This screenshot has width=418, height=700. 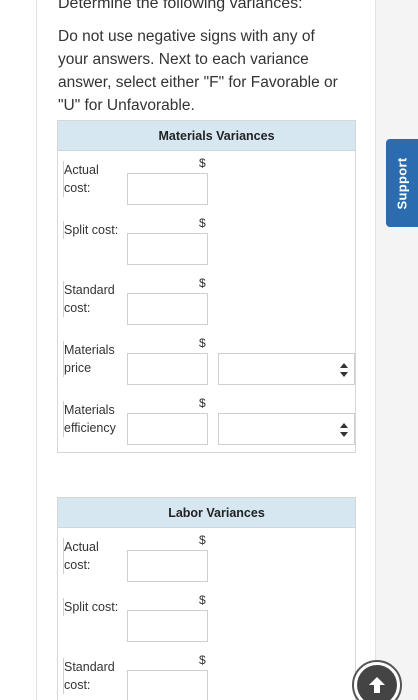 What do you see at coordinates (94, 419) in the screenshot?
I see `row-label: Materials efficiency` at bounding box center [94, 419].